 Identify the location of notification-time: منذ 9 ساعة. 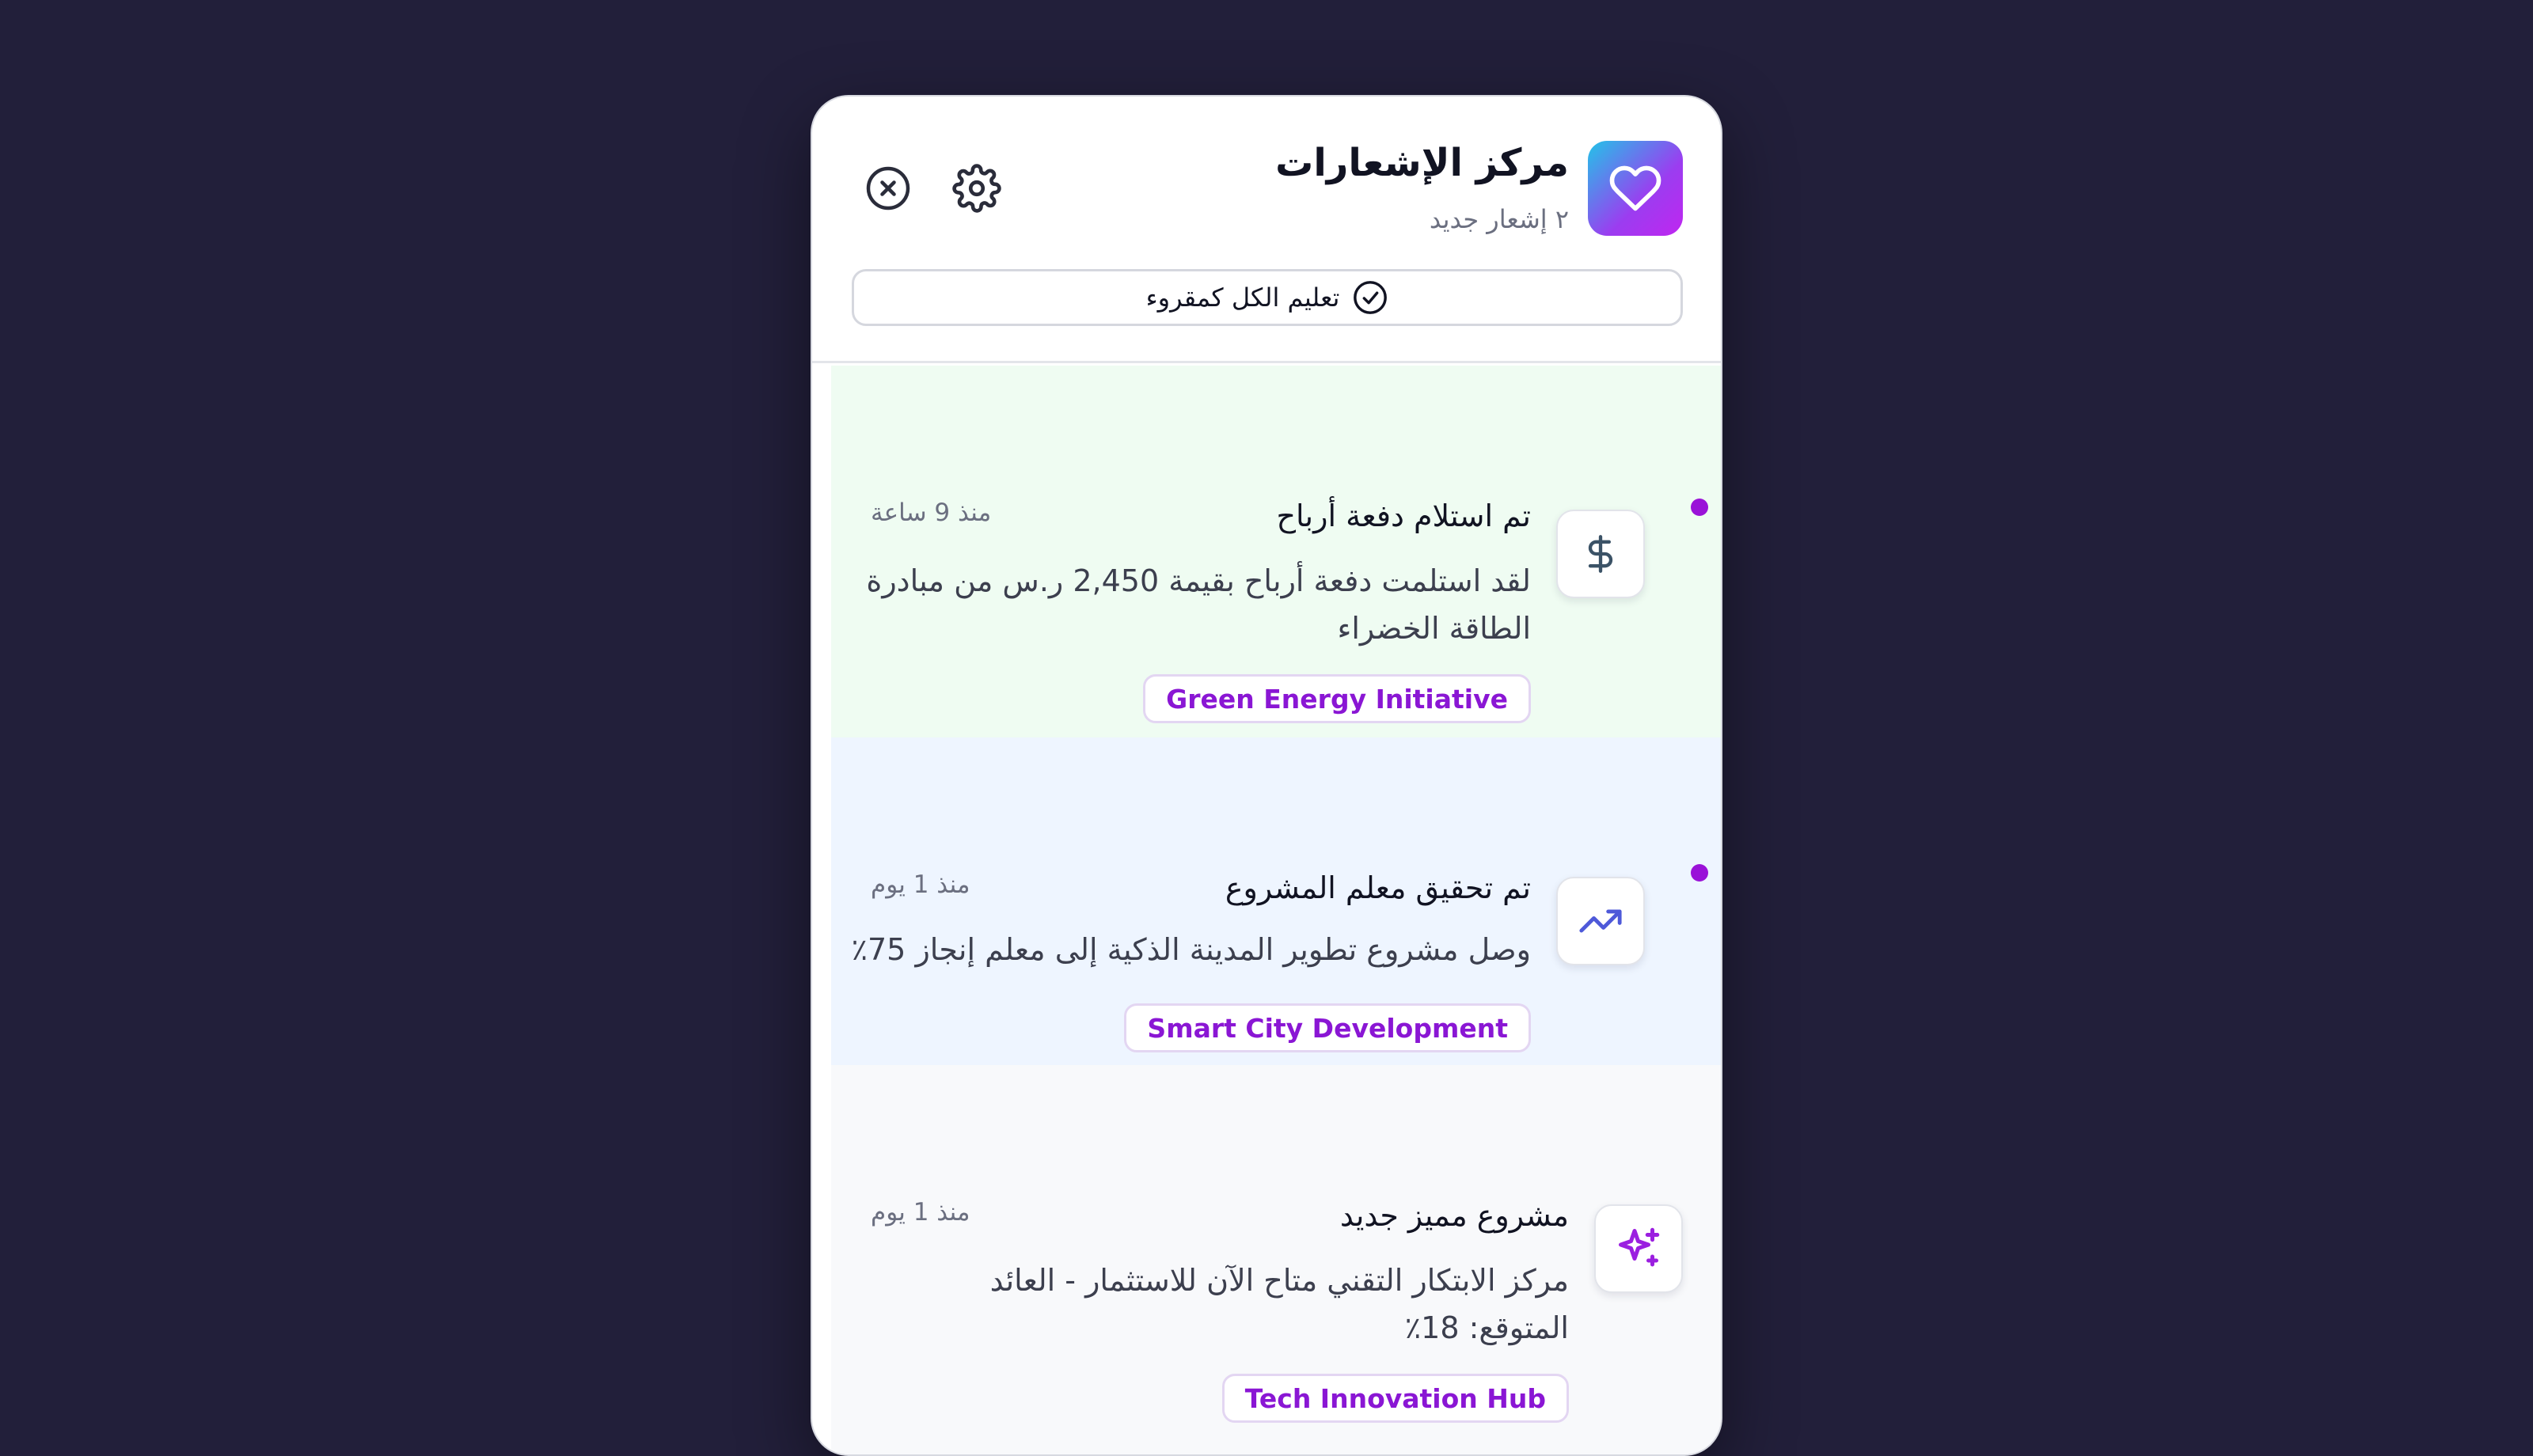
(931, 513).